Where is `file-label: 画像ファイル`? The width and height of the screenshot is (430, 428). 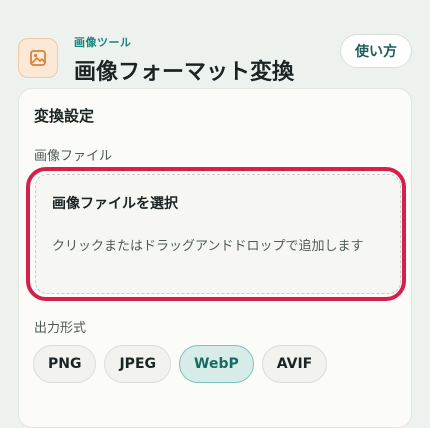
file-label: 画像ファイル is located at coordinates (73, 156).